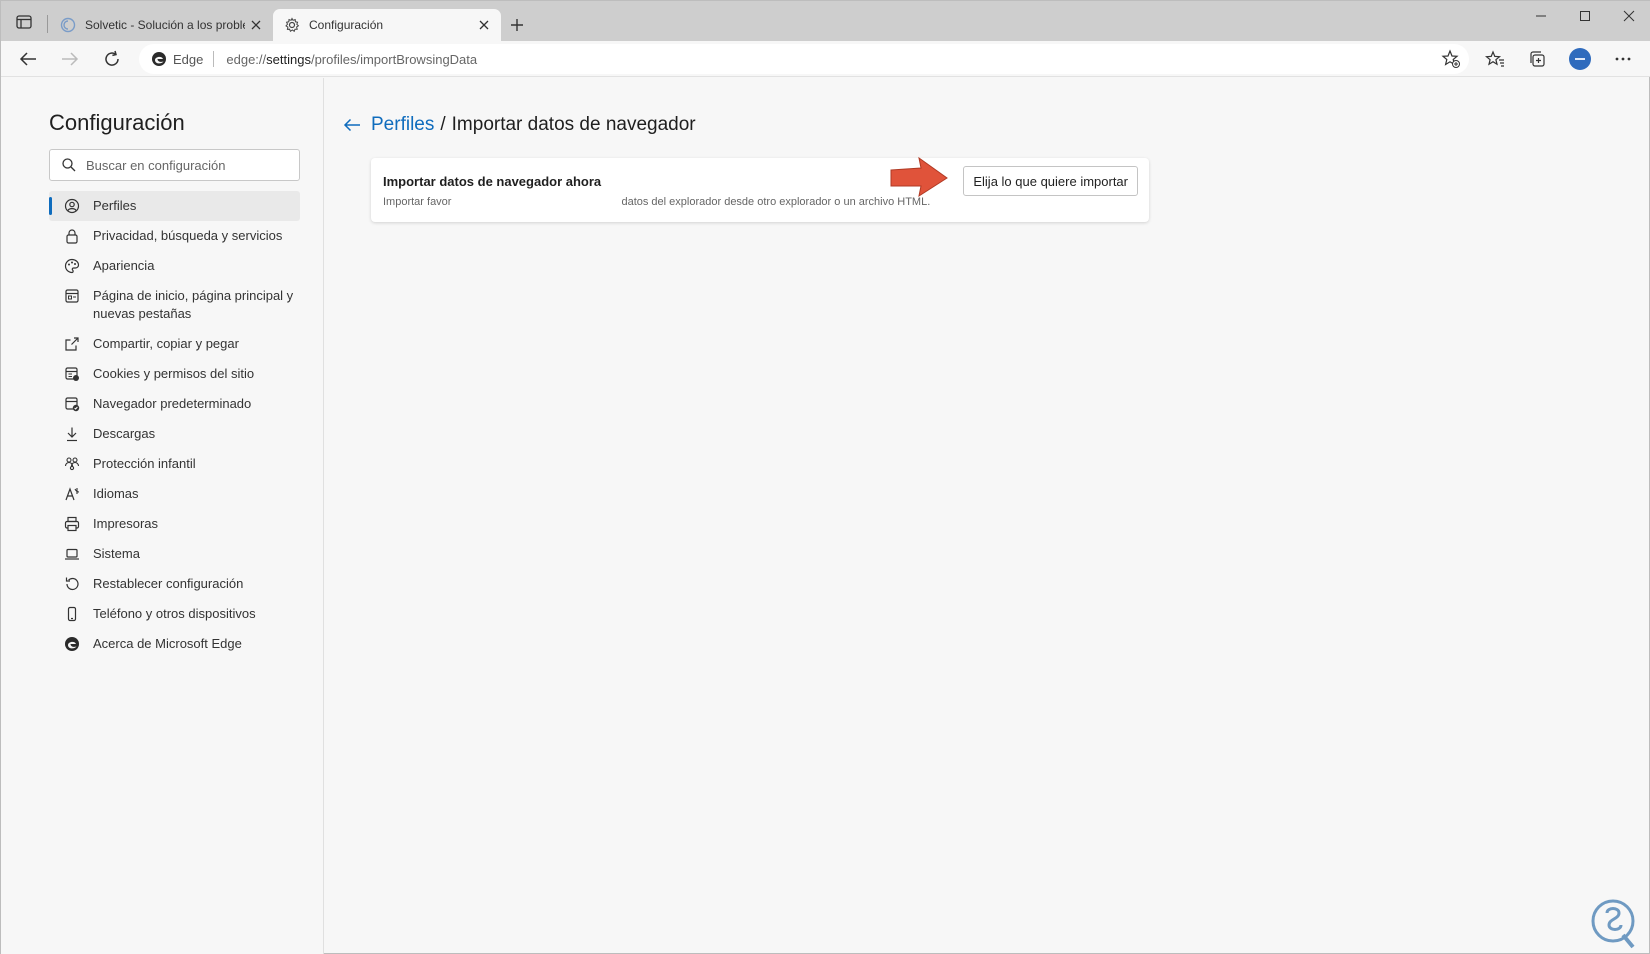 The width and height of the screenshot is (1650, 954). What do you see at coordinates (166, 343) in the screenshot?
I see `sidebar-item-label: Compartir, copiar y pegar` at bounding box center [166, 343].